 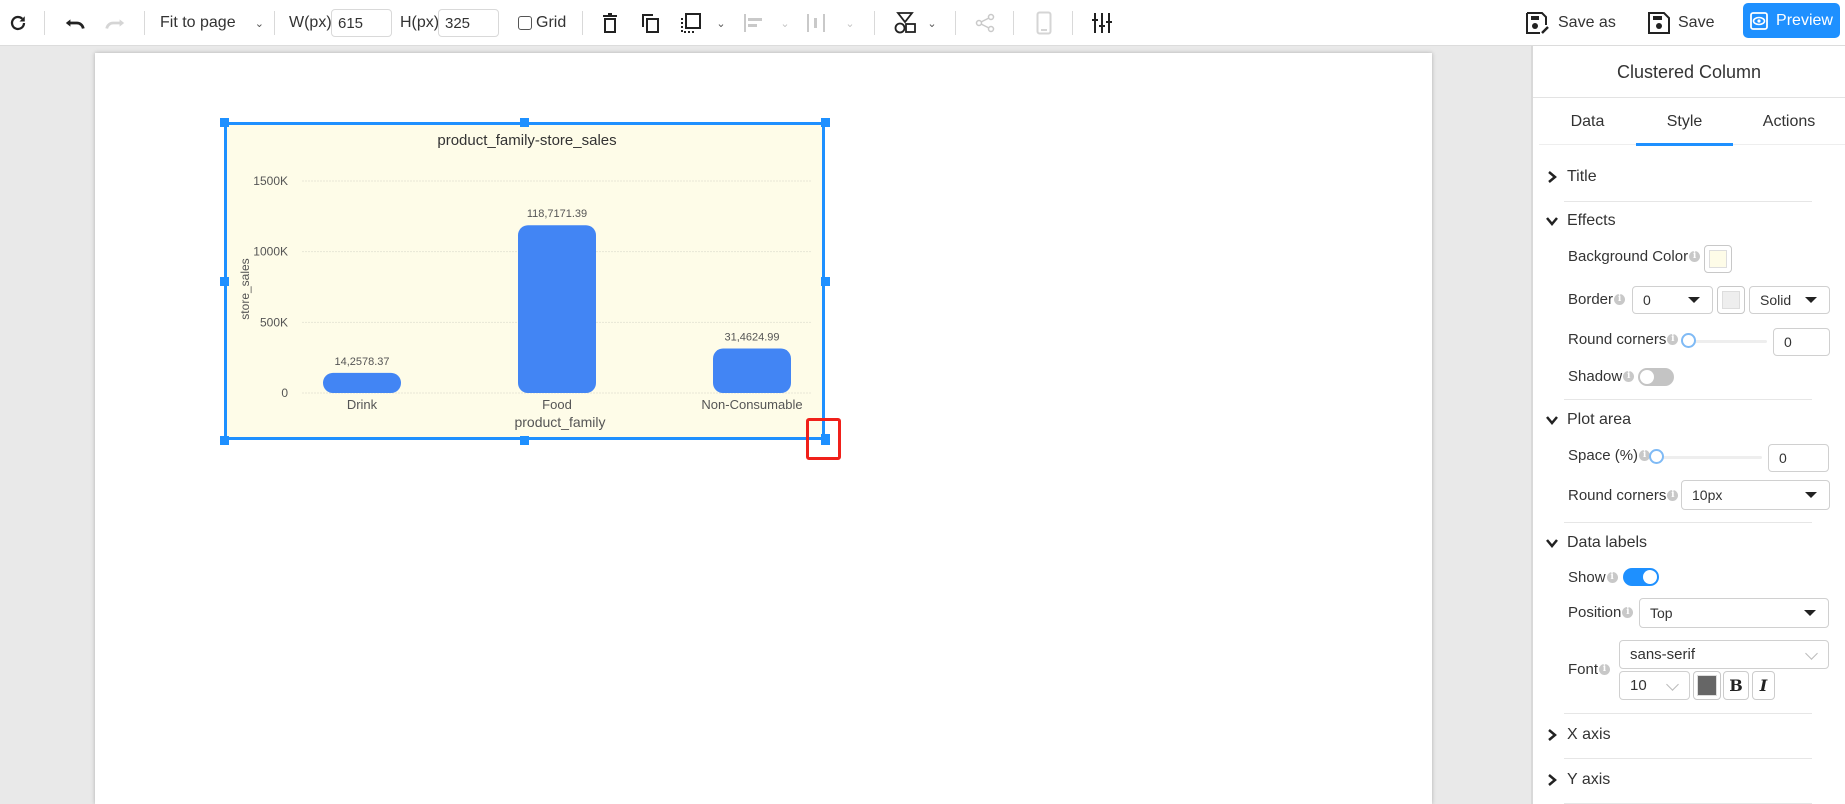 I want to click on layer-dropdown: ⌄, so click(x=721, y=23).